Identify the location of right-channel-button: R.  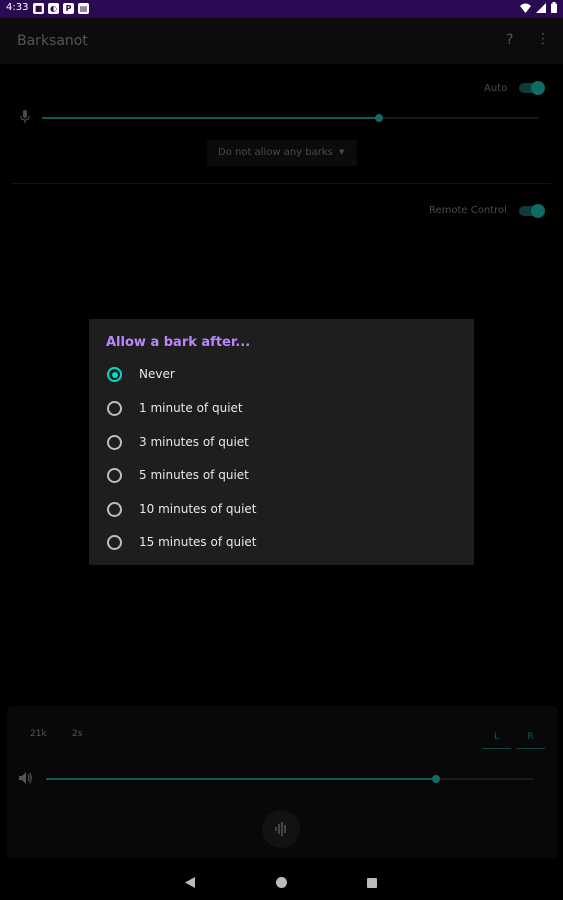
(530, 740).